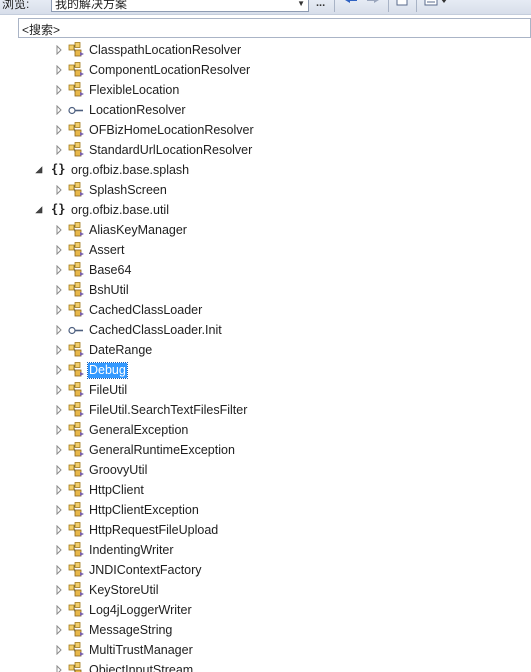 The width and height of the screenshot is (531, 672). I want to click on tree-node-label: Base64, so click(110, 270).